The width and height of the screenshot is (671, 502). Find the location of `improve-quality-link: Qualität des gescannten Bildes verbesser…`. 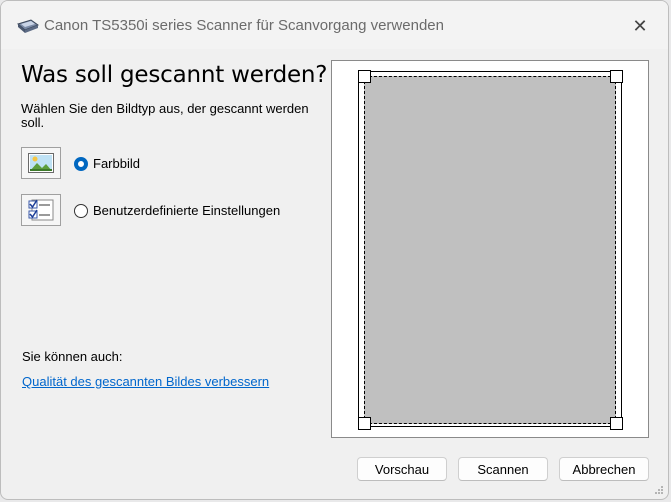

improve-quality-link: Qualität des gescannten Bildes verbesser… is located at coordinates (145, 381).